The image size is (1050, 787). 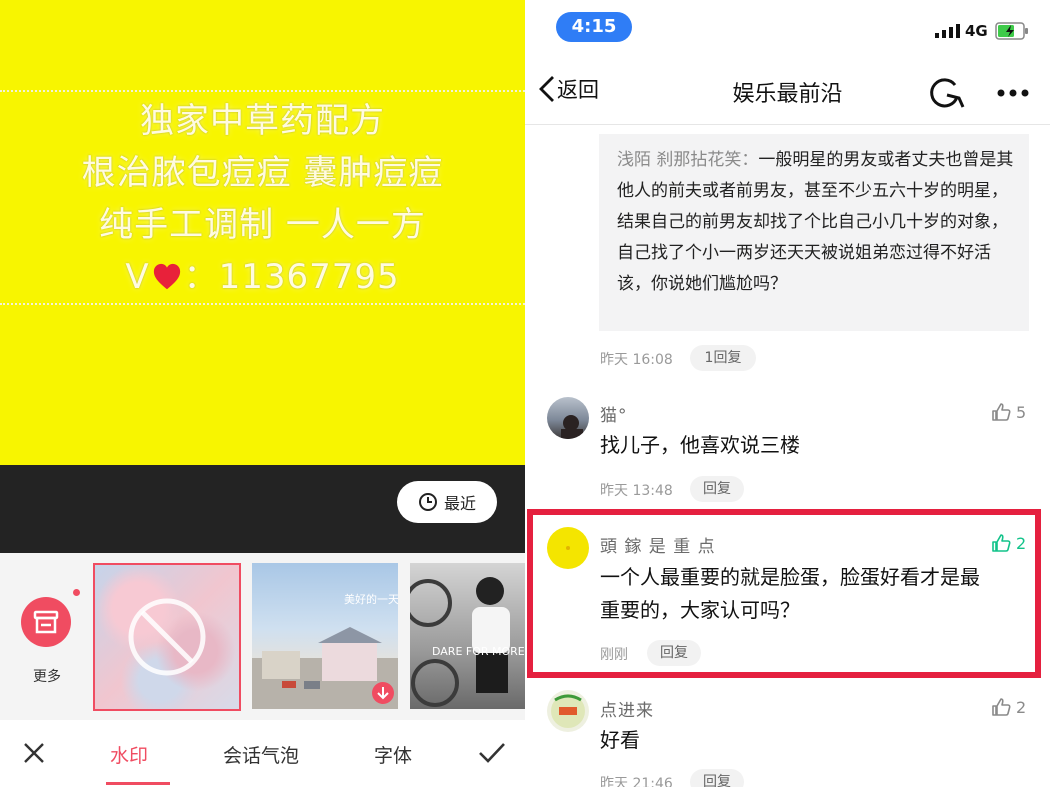 I want to click on comment-timestamp: 昨天 13:48, so click(x=636, y=491).